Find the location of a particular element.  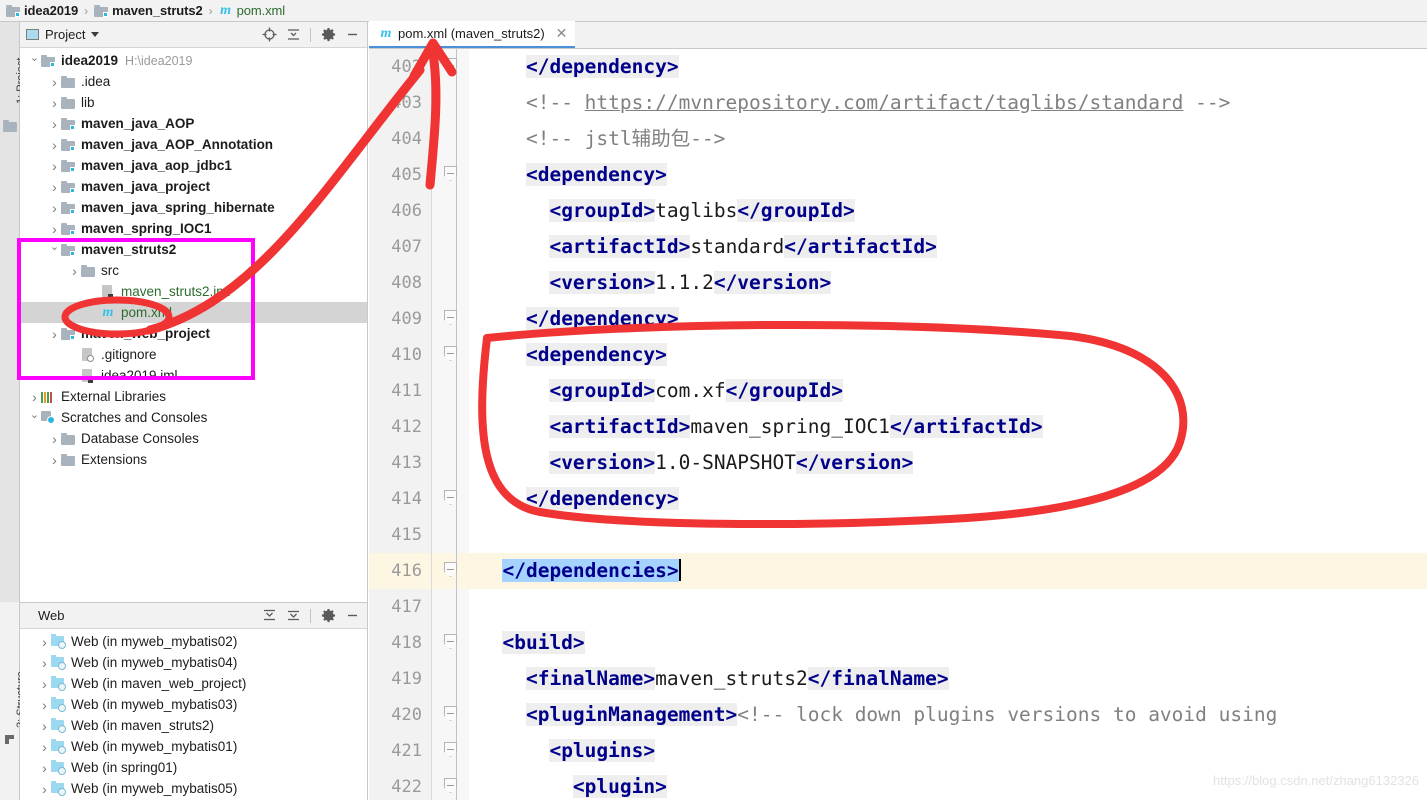

breadcrumb-item-project: idea2019 is located at coordinates (42, 10).